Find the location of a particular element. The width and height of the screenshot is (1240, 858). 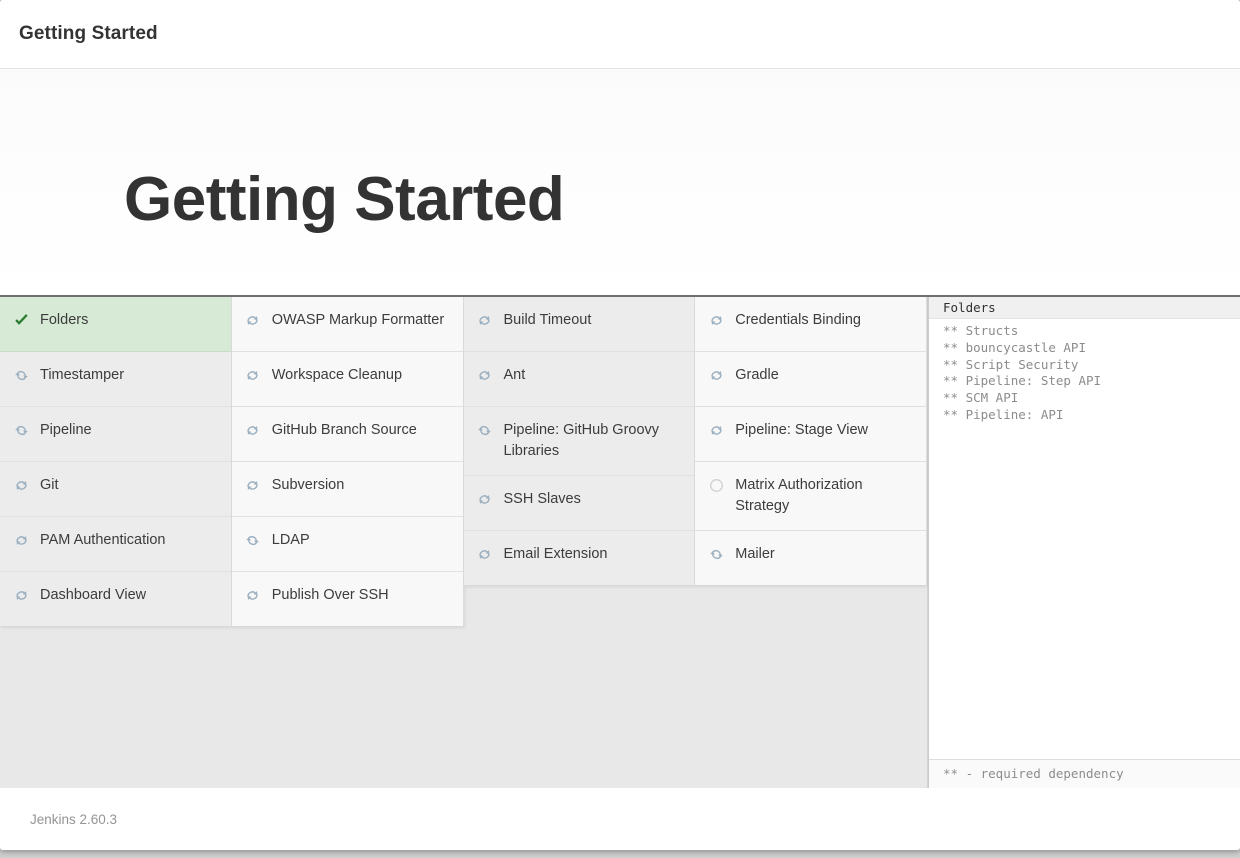

plugin-name-label: Mailer is located at coordinates (755, 554).